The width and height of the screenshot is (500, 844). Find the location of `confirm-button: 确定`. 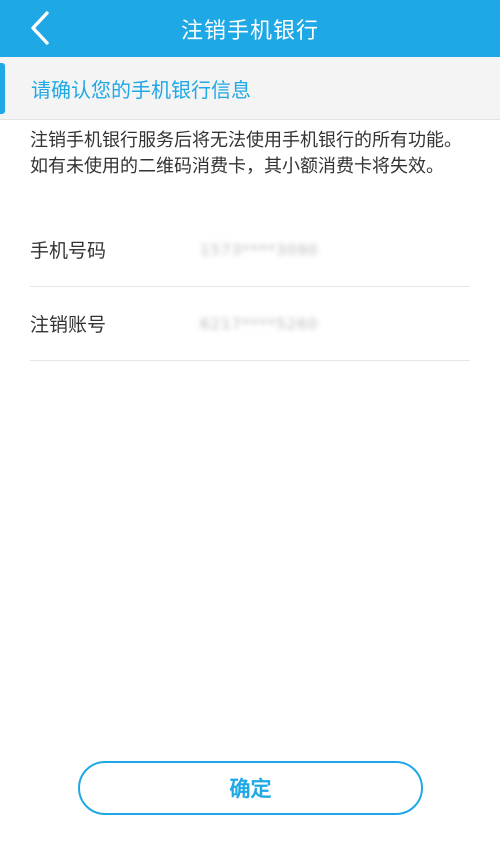

confirm-button: 确定 is located at coordinates (250, 788).